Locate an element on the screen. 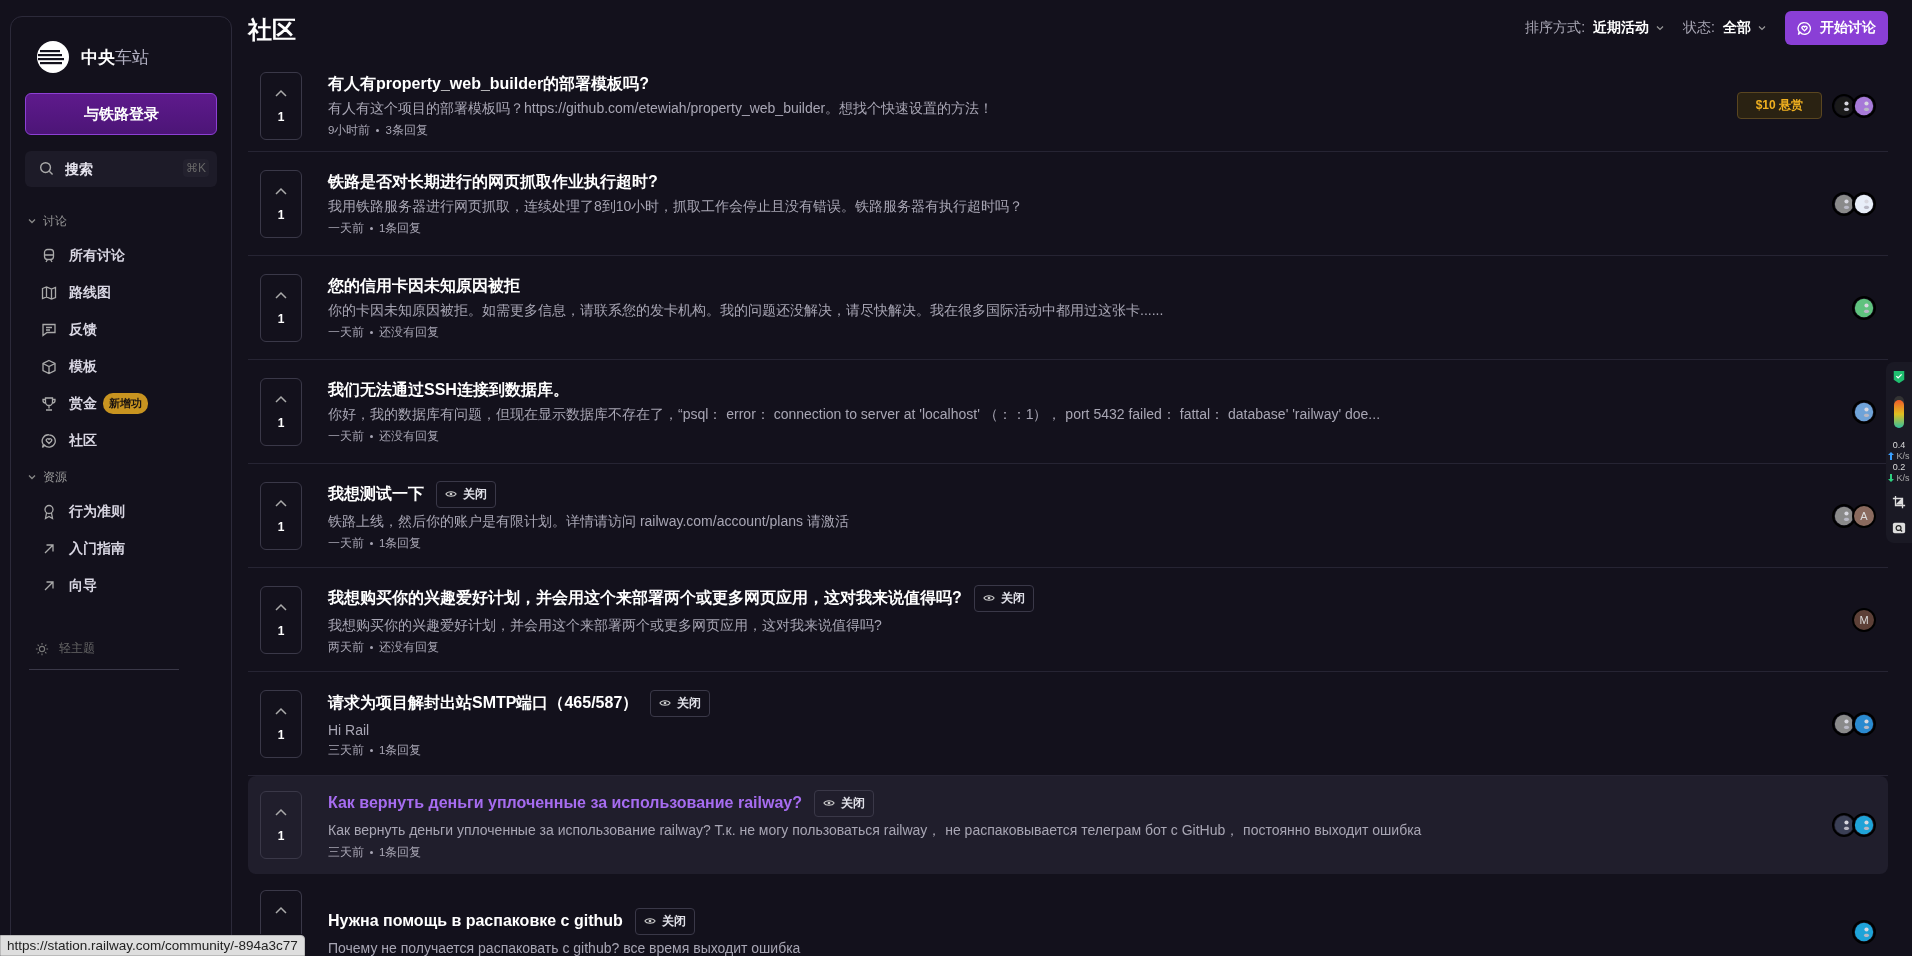  nav-link: 行为准则 is located at coordinates (83, 511).